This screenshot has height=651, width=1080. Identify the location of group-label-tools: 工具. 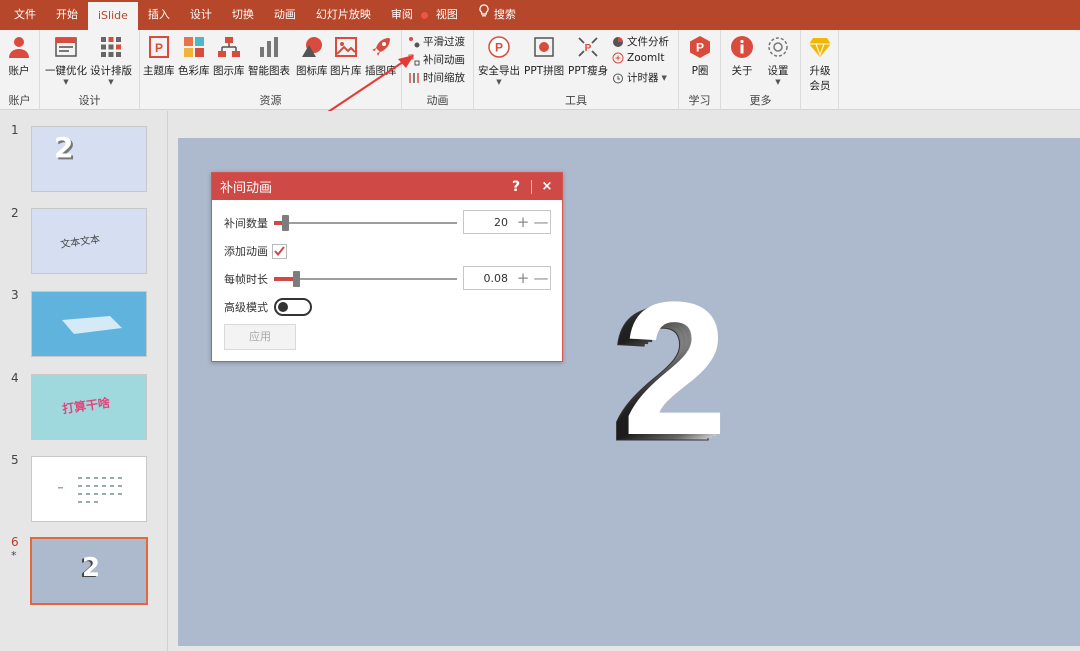
(576, 100).